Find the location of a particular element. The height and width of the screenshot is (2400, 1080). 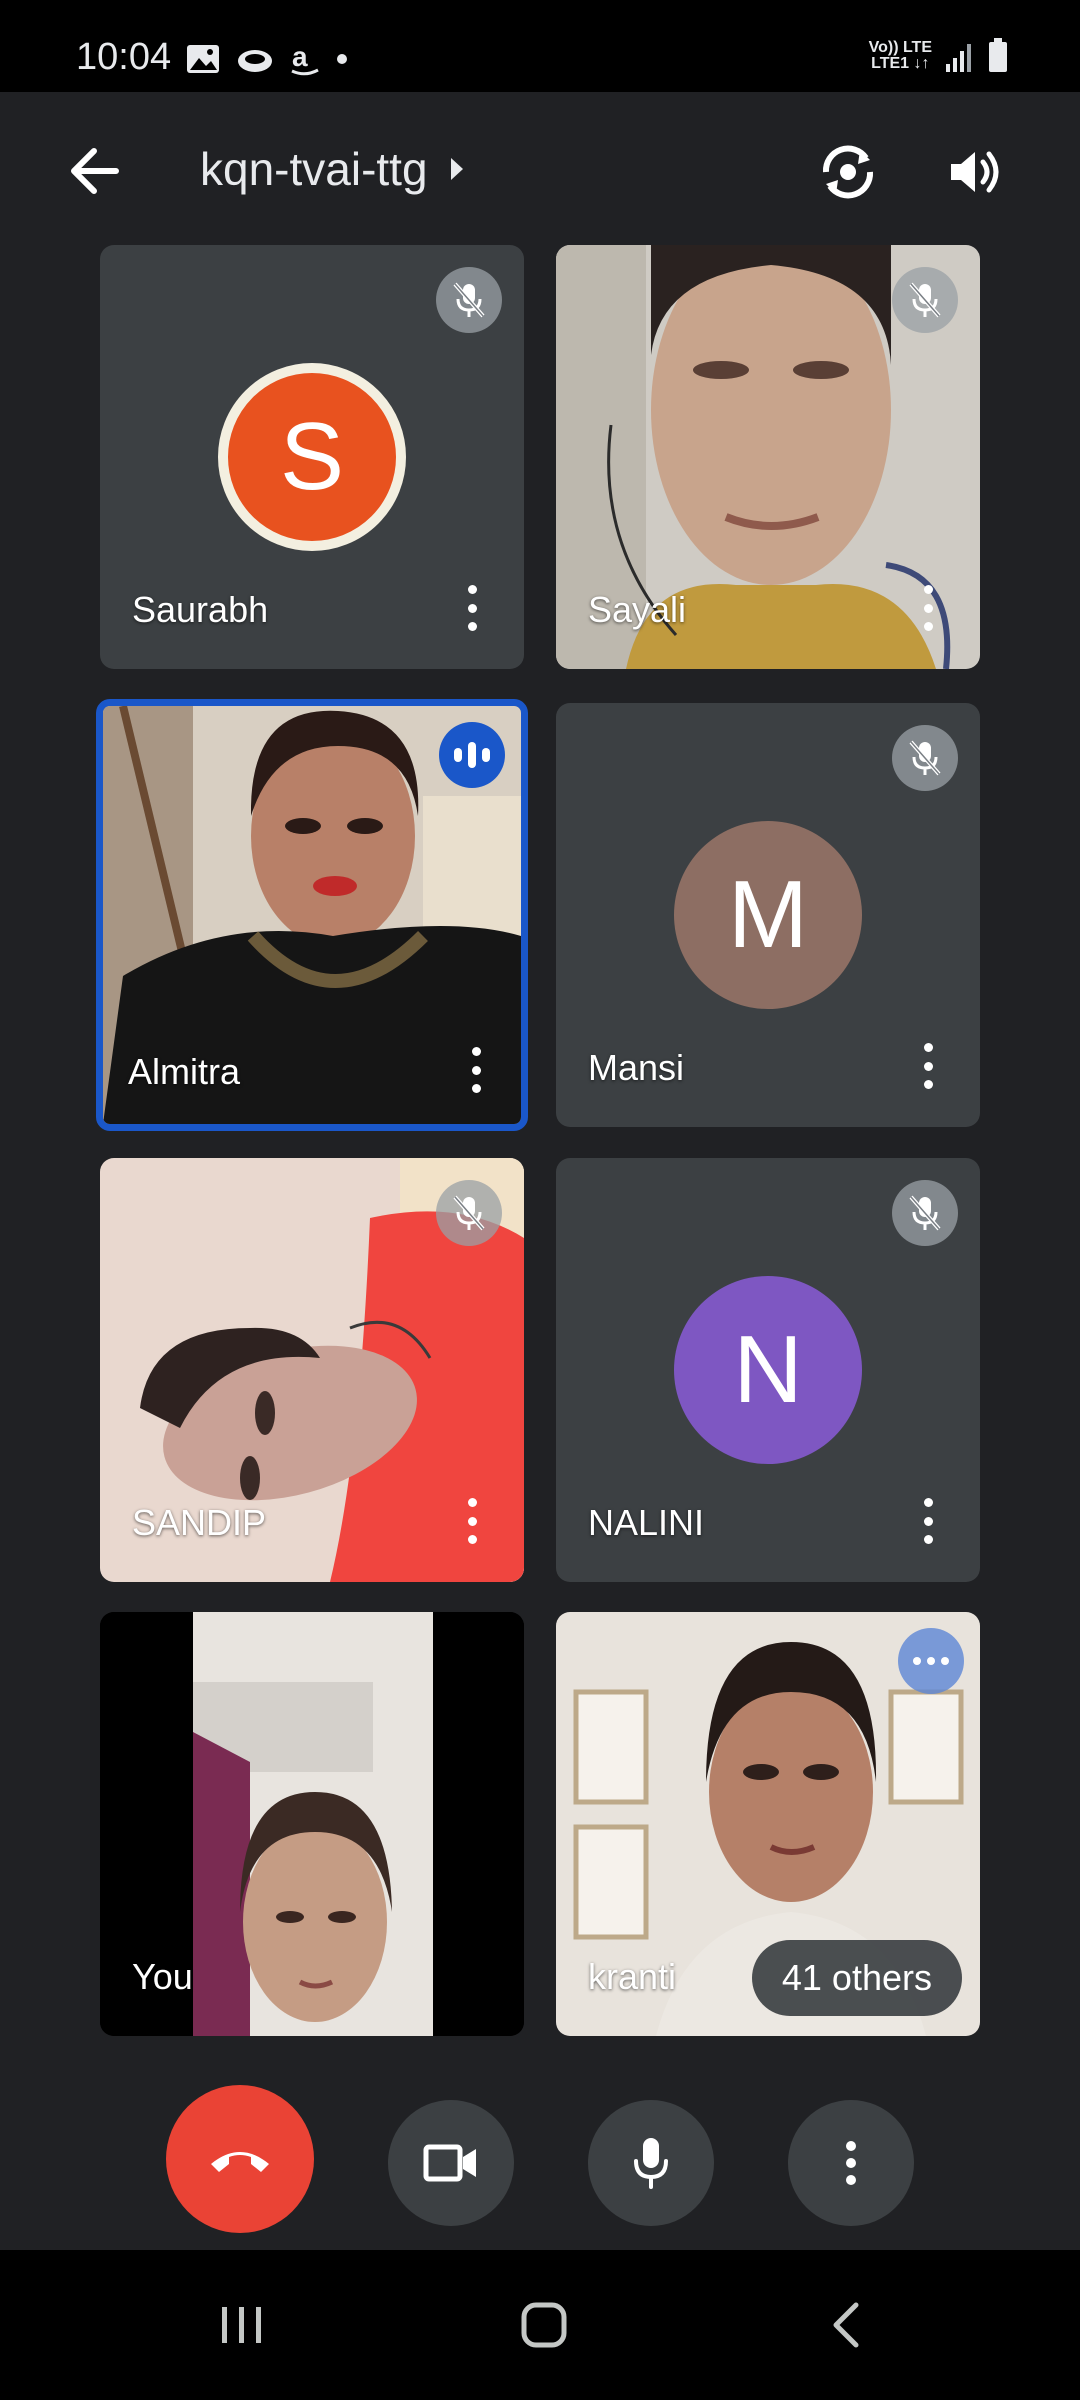

participant-tile-sandip: SANDIP is located at coordinates (312, 1370).